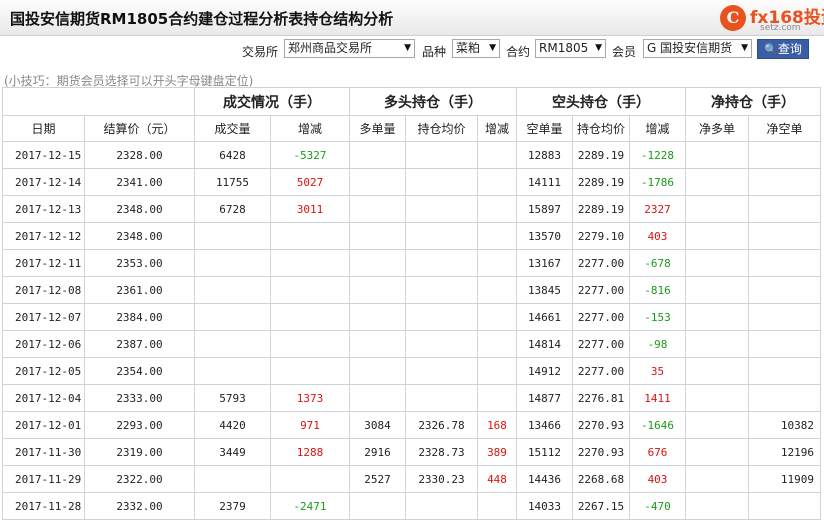 This screenshot has height=524, width=824. Describe the element at coordinates (657, 263) in the screenshot. I see `cell-short-chg: -678` at that location.